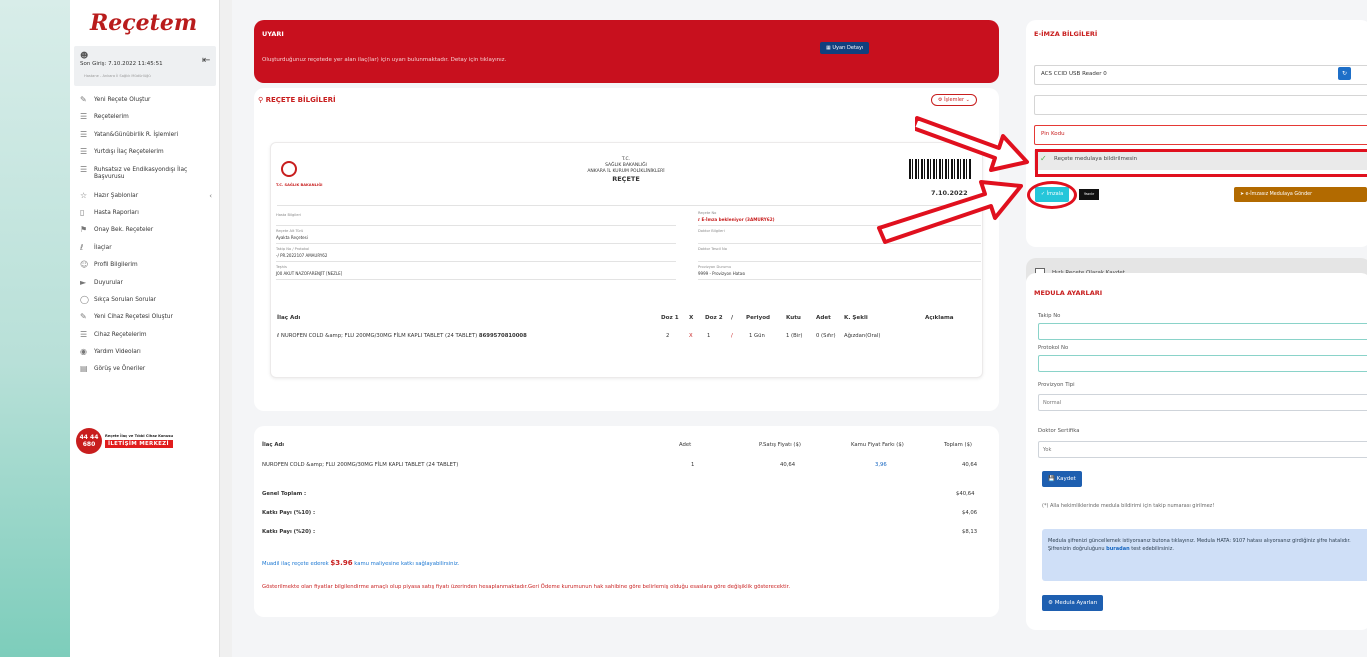  I want to click on sidebar-item-drugs: ℓ İlaçlar, so click(148, 251).